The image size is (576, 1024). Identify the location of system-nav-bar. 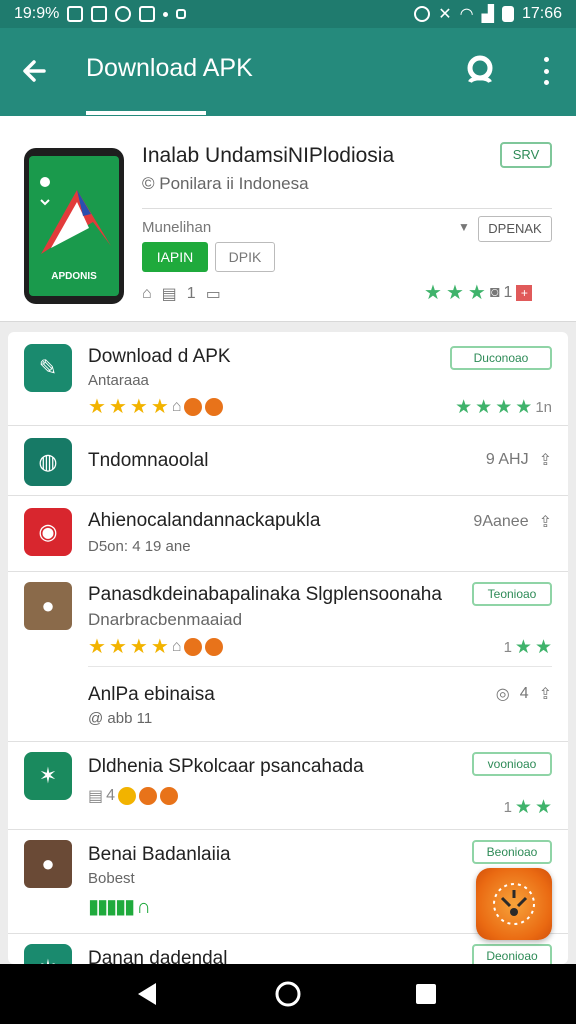
(288, 994).